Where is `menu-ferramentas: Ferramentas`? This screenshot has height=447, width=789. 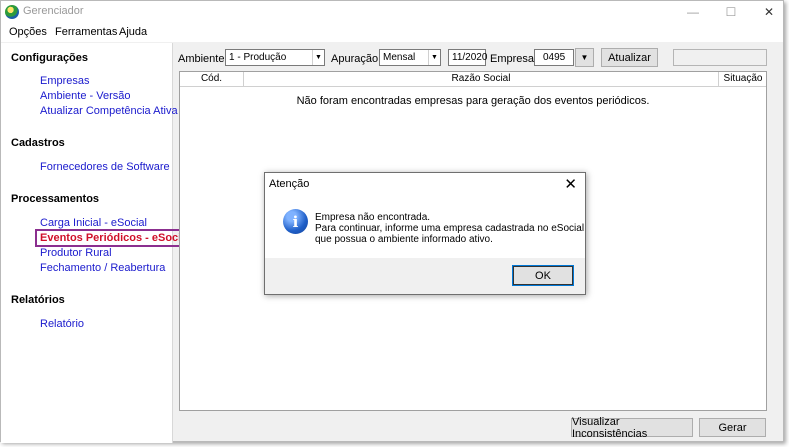
menu-ferramentas: Ferramentas is located at coordinates (86, 32).